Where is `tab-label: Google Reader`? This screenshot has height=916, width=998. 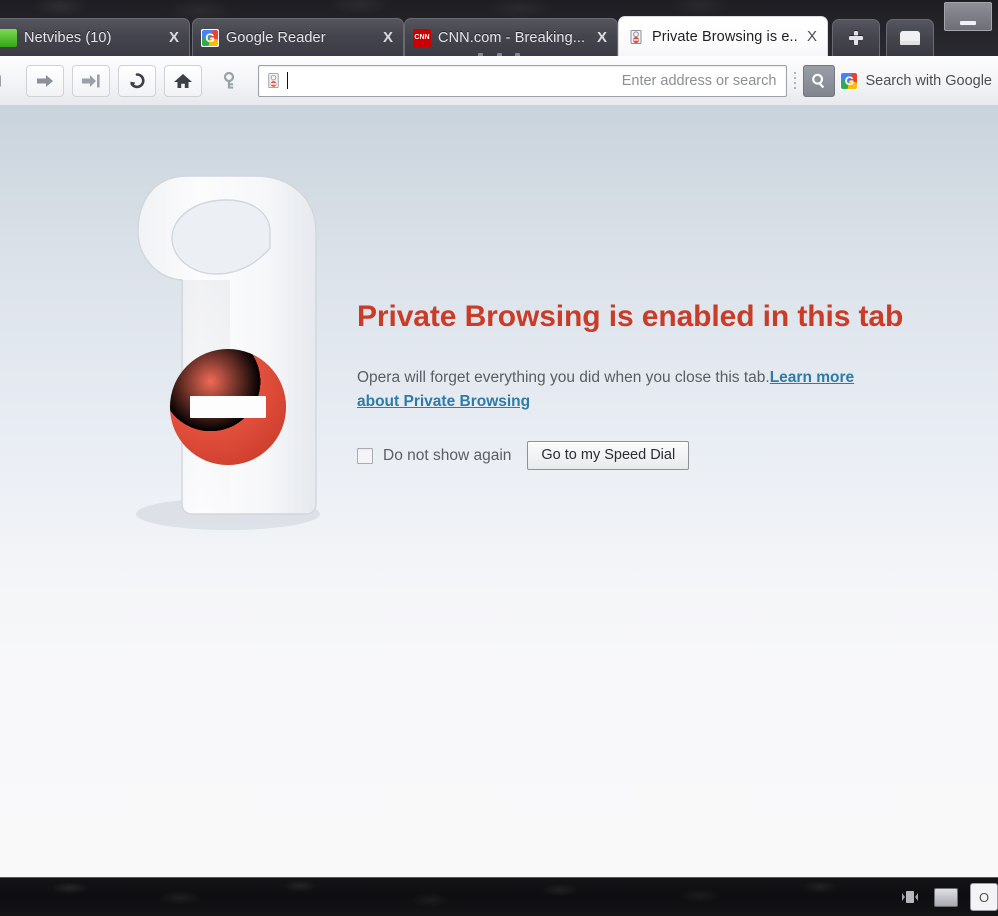 tab-label: Google Reader is located at coordinates (276, 37).